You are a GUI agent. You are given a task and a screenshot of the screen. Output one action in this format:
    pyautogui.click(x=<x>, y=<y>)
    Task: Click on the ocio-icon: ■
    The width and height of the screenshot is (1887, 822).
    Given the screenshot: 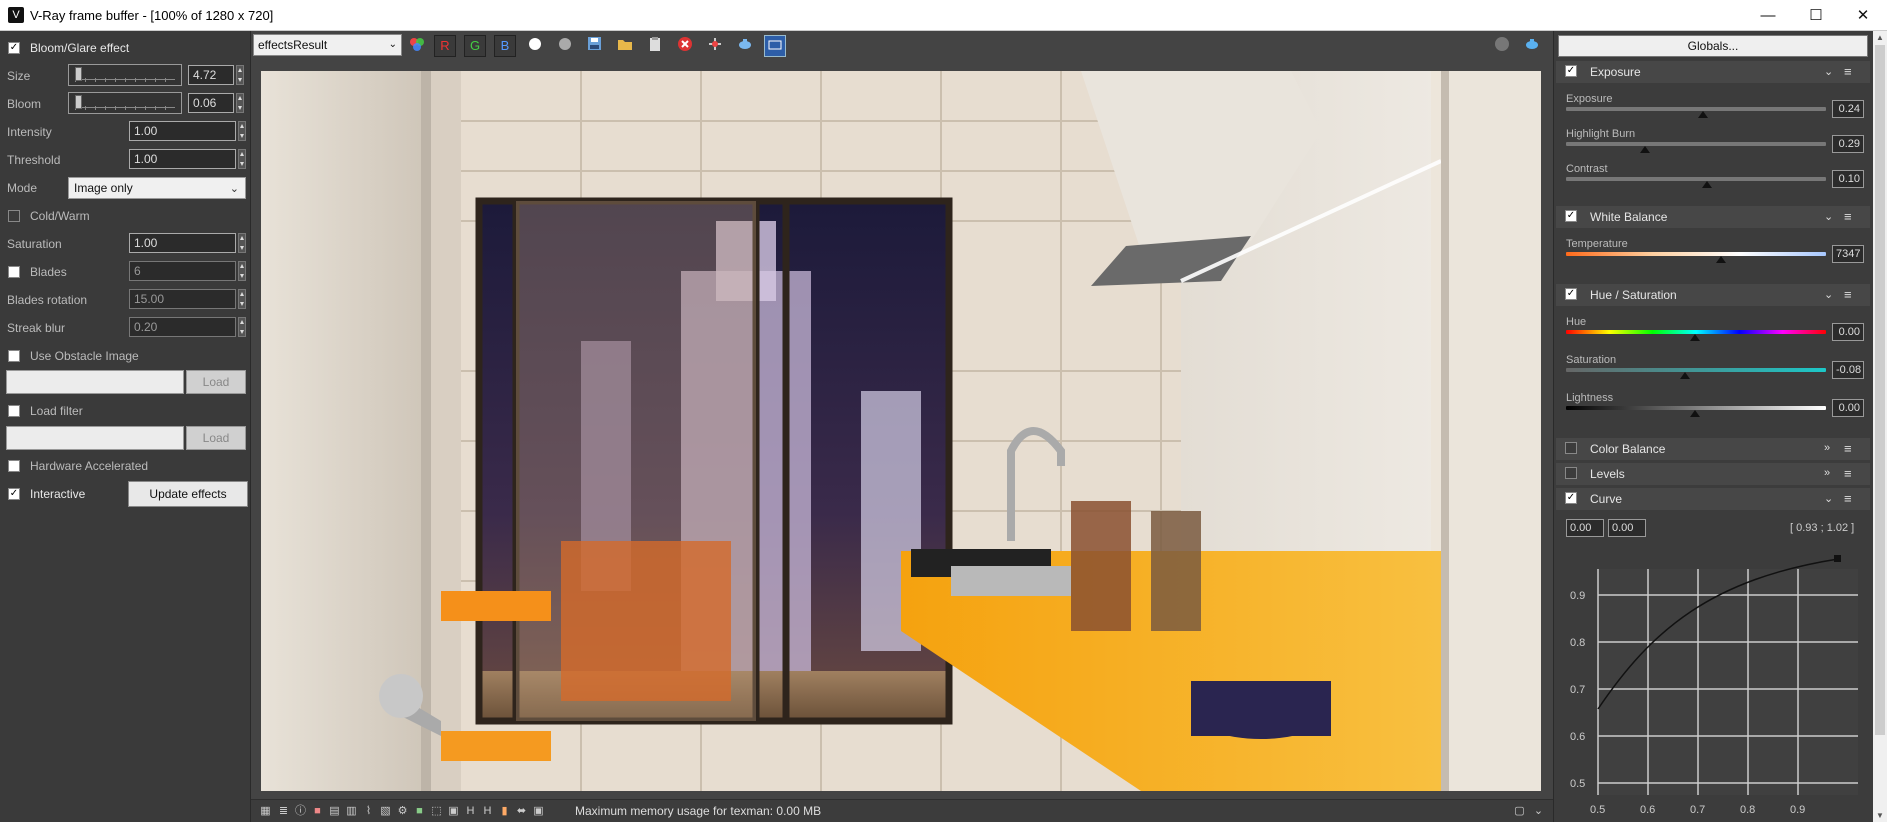 What is the action you would take?
    pyautogui.click(x=419, y=811)
    